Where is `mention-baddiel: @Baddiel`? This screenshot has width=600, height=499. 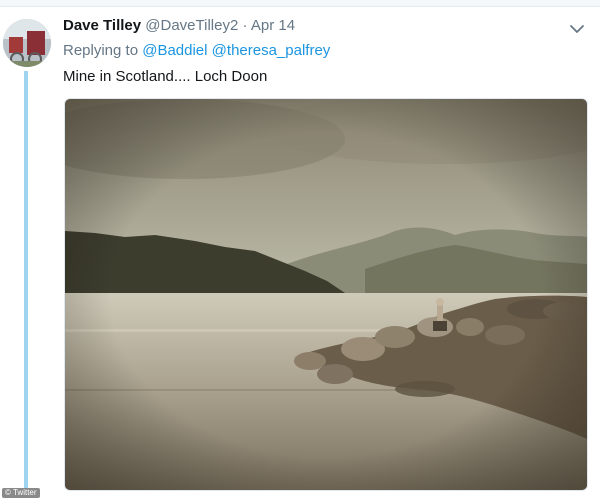
mention-baddiel: @Baddiel is located at coordinates (174, 50).